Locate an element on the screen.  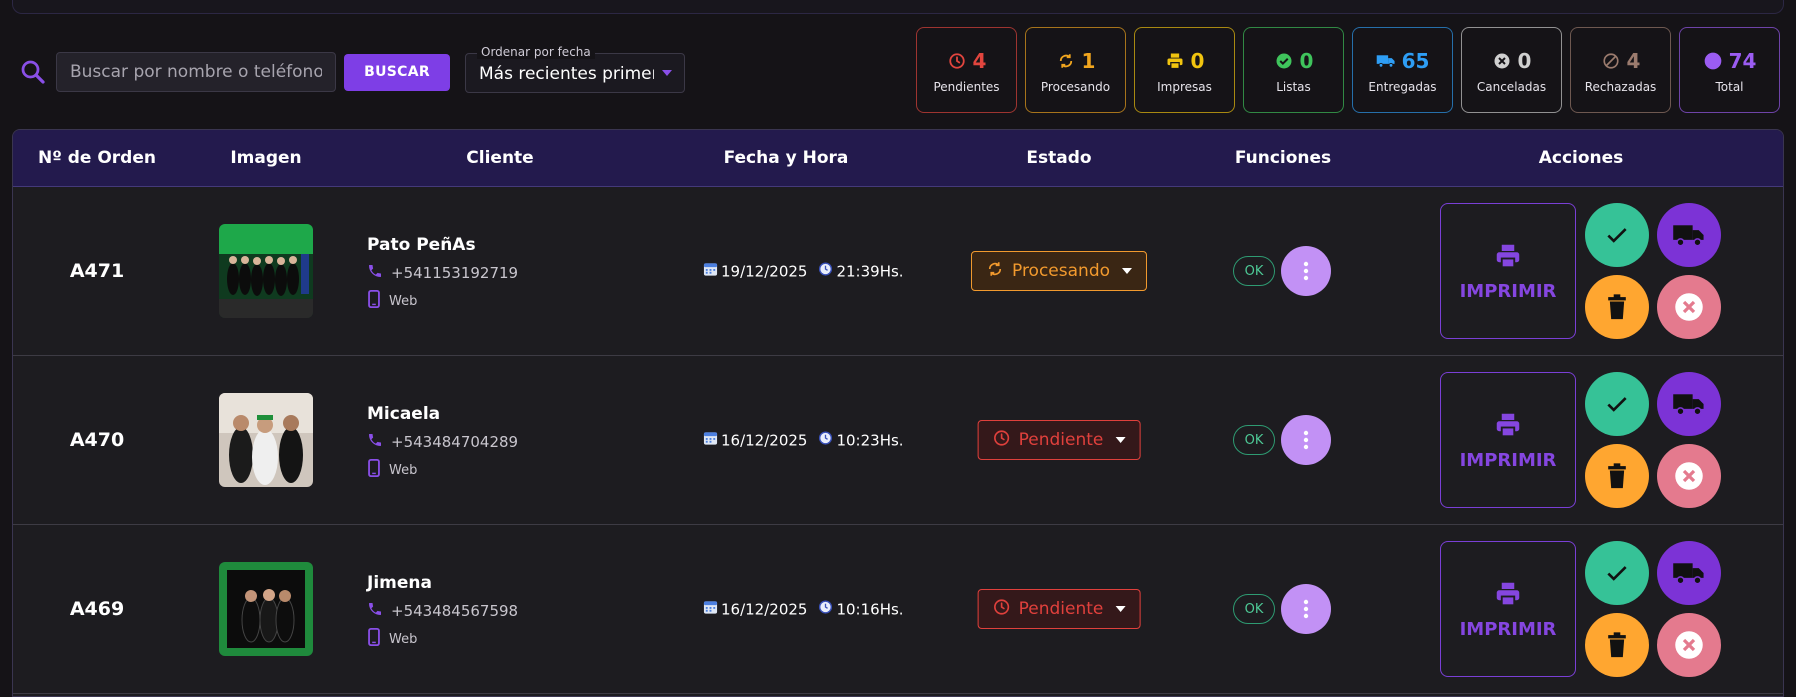
mobile-icon is located at coordinates (374, 301).